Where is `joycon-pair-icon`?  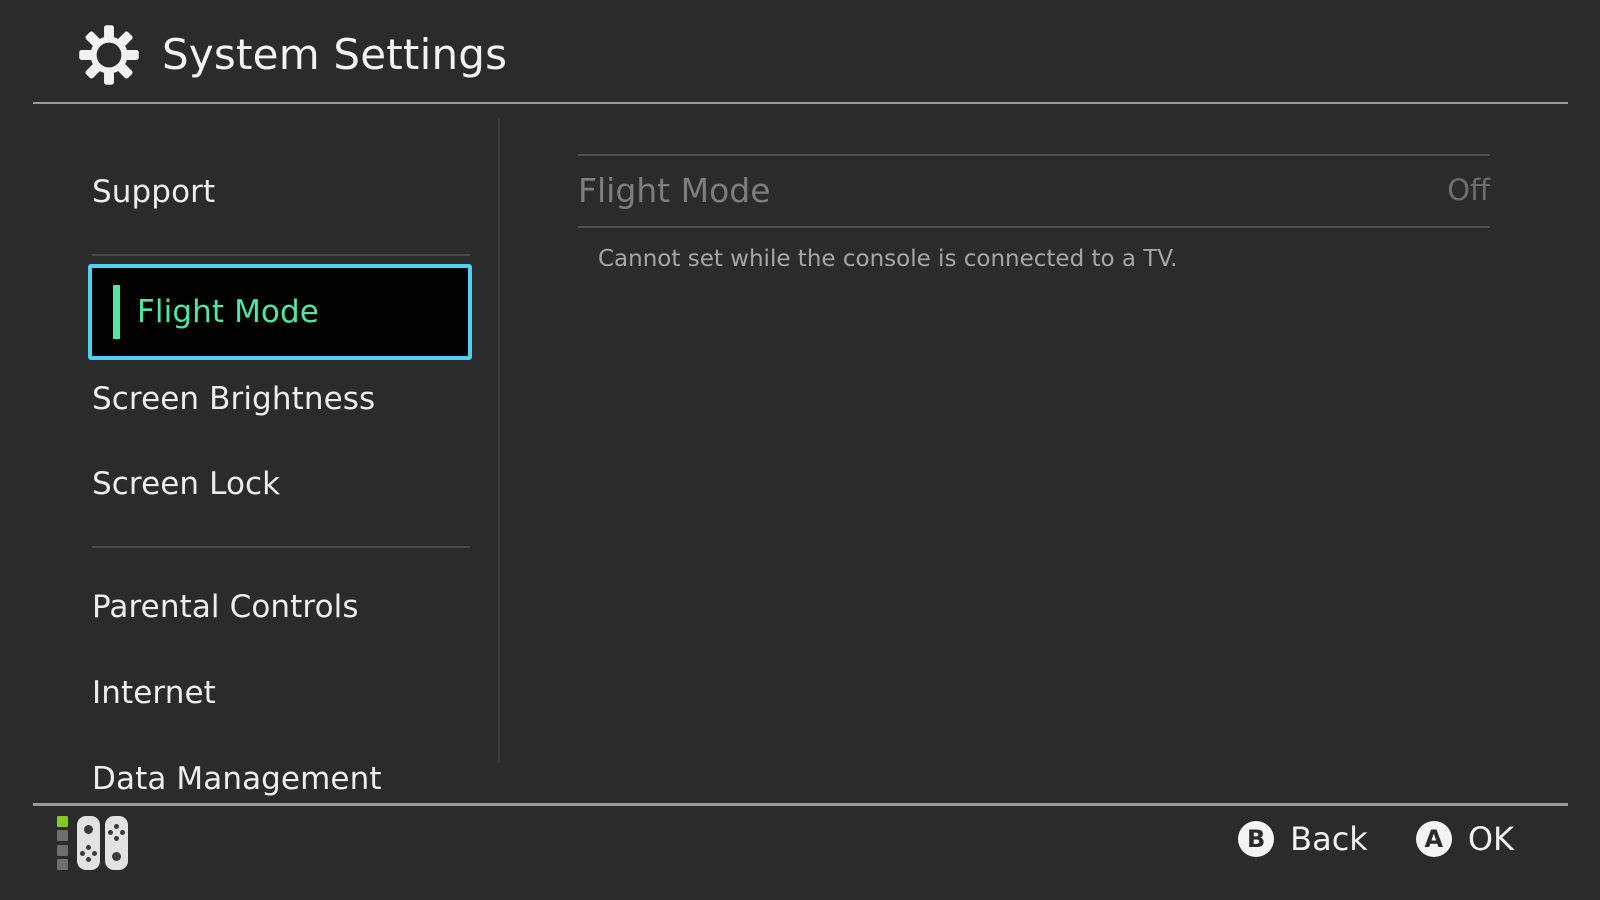 joycon-pair-icon is located at coordinates (102, 843).